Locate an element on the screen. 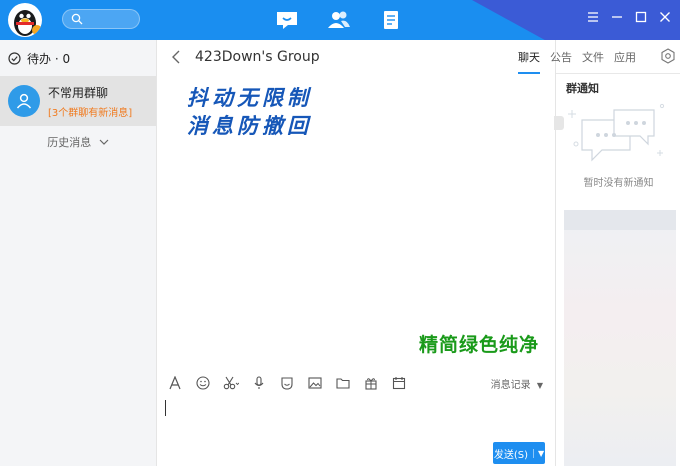 The width and height of the screenshot is (680, 466). contacts-icon is located at coordinates (339, 19).